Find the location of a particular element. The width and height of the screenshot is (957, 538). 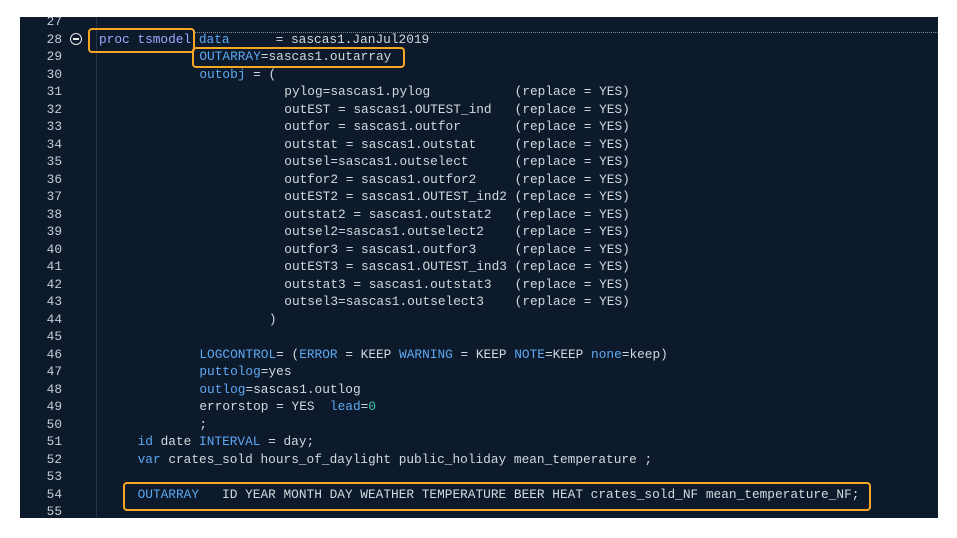

kw-token: lead is located at coordinates (345, 406).